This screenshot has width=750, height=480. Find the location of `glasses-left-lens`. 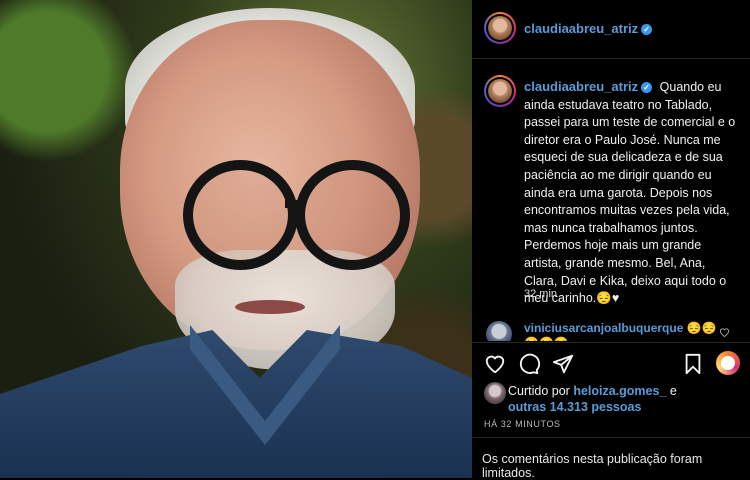

glasses-left-lens is located at coordinates (240, 215).